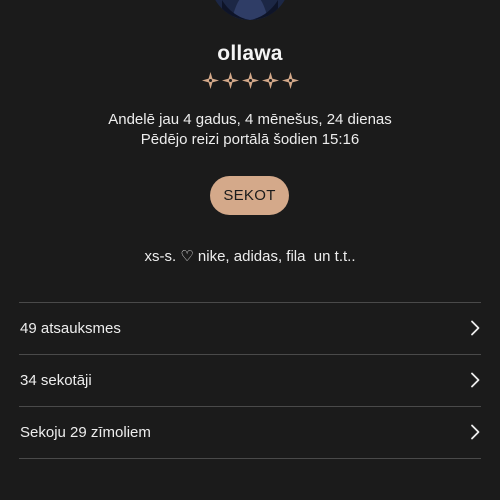 Image resolution: width=500 pixels, height=500 pixels. What do you see at coordinates (250, 119) in the screenshot?
I see `member-since-text: Andelē jau 4 gadus, 4 mēnešus, 24 dienas` at bounding box center [250, 119].